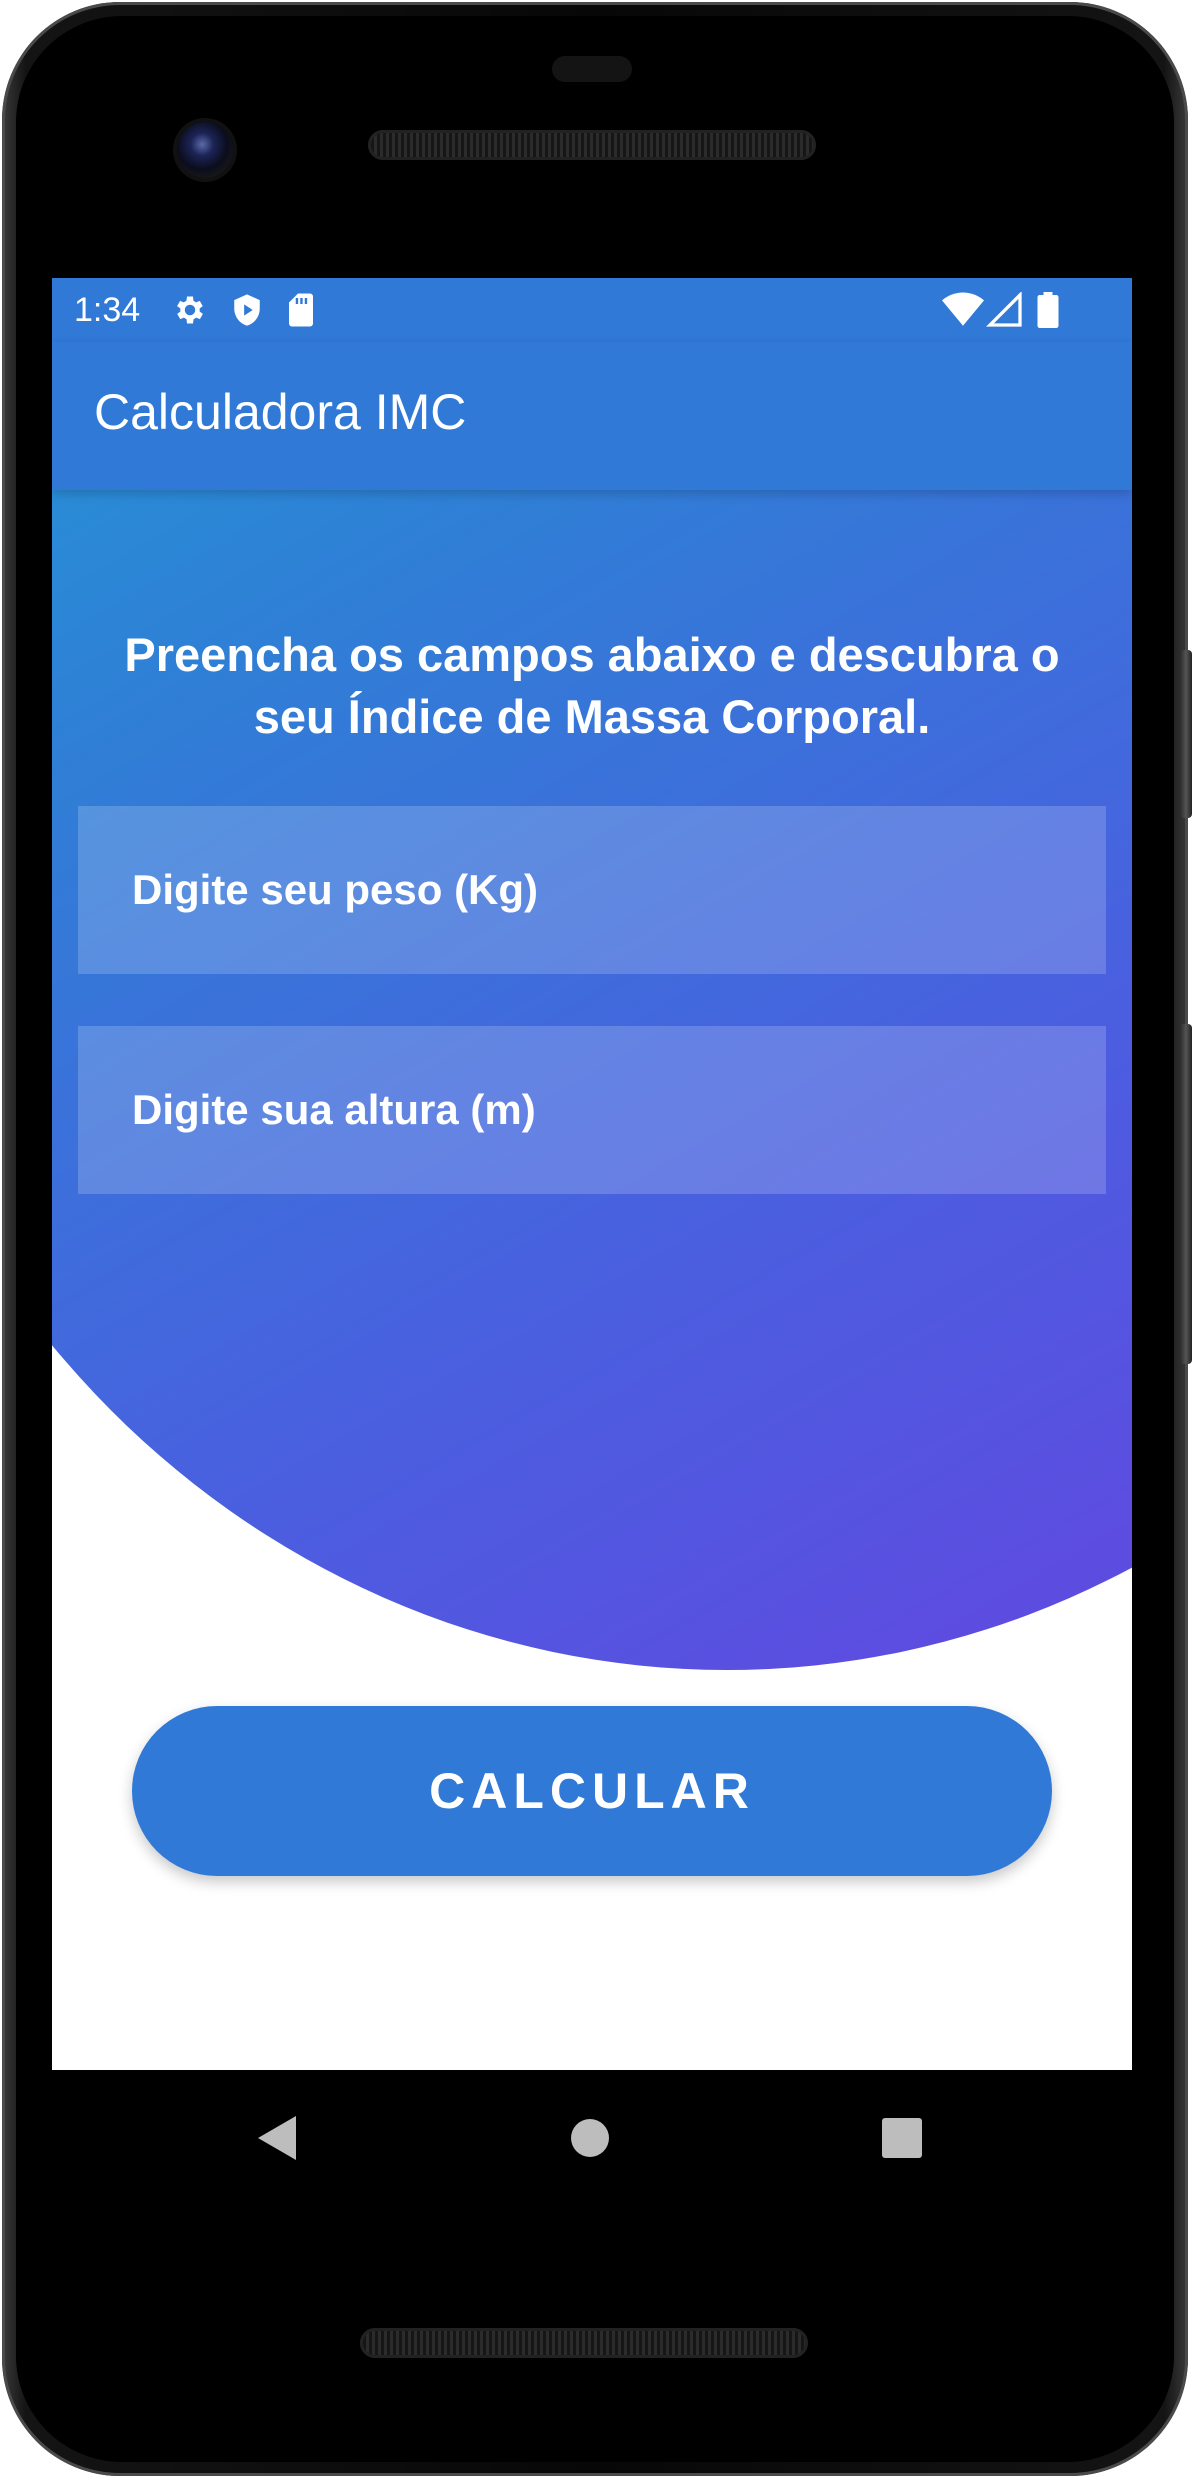 This screenshot has height=2480, width=1194. I want to click on recents-square-icon, so click(902, 2138).